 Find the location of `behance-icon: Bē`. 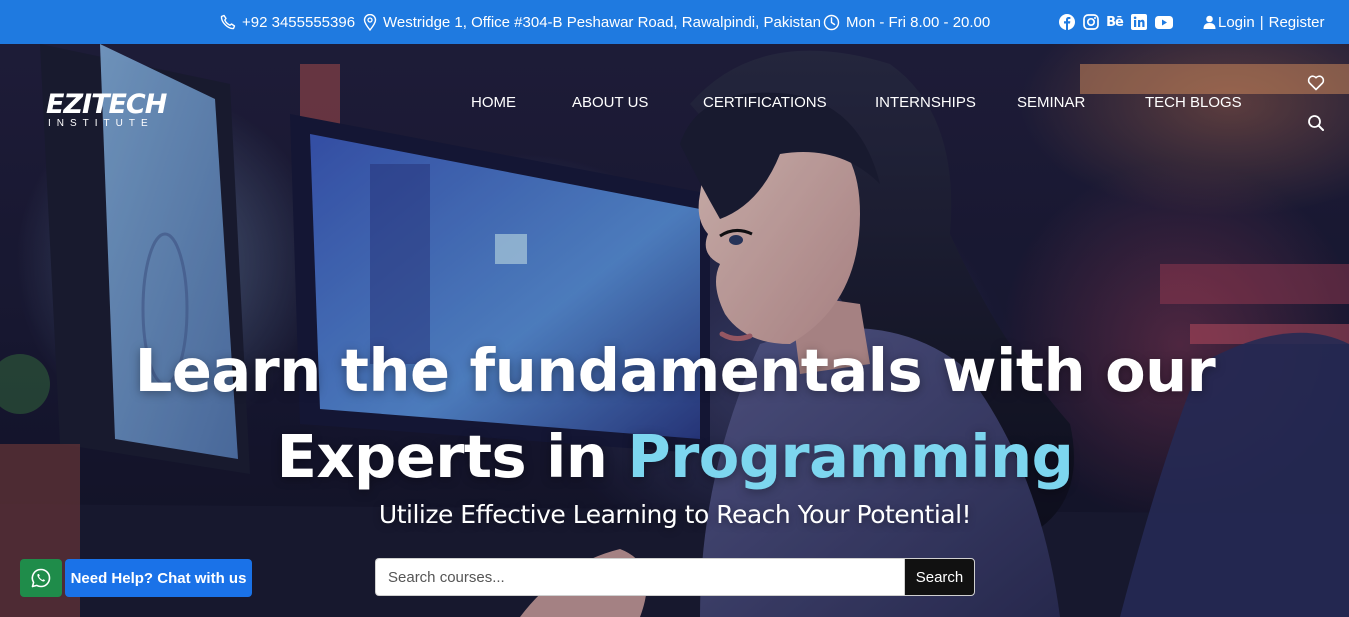

behance-icon: Bē is located at coordinates (1115, 22).